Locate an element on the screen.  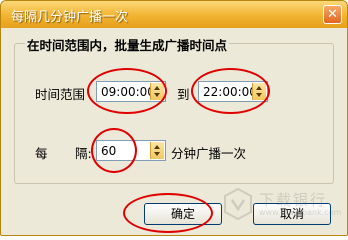
annotation-oval-start-time is located at coordinates (127, 91).